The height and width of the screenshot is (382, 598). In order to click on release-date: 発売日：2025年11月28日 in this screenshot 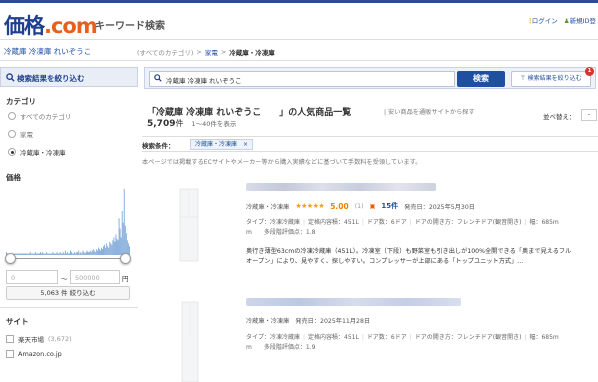, I will do `click(333, 321)`.